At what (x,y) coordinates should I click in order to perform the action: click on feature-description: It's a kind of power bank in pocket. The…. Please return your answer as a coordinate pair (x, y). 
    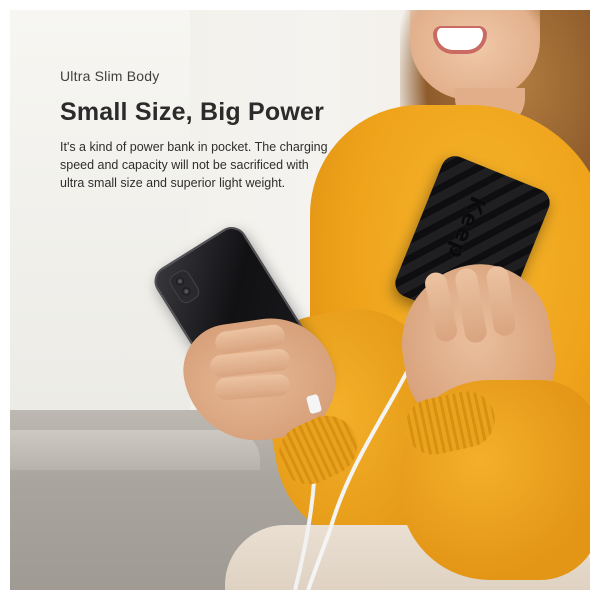
    Looking at the image, I should click on (225, 165).